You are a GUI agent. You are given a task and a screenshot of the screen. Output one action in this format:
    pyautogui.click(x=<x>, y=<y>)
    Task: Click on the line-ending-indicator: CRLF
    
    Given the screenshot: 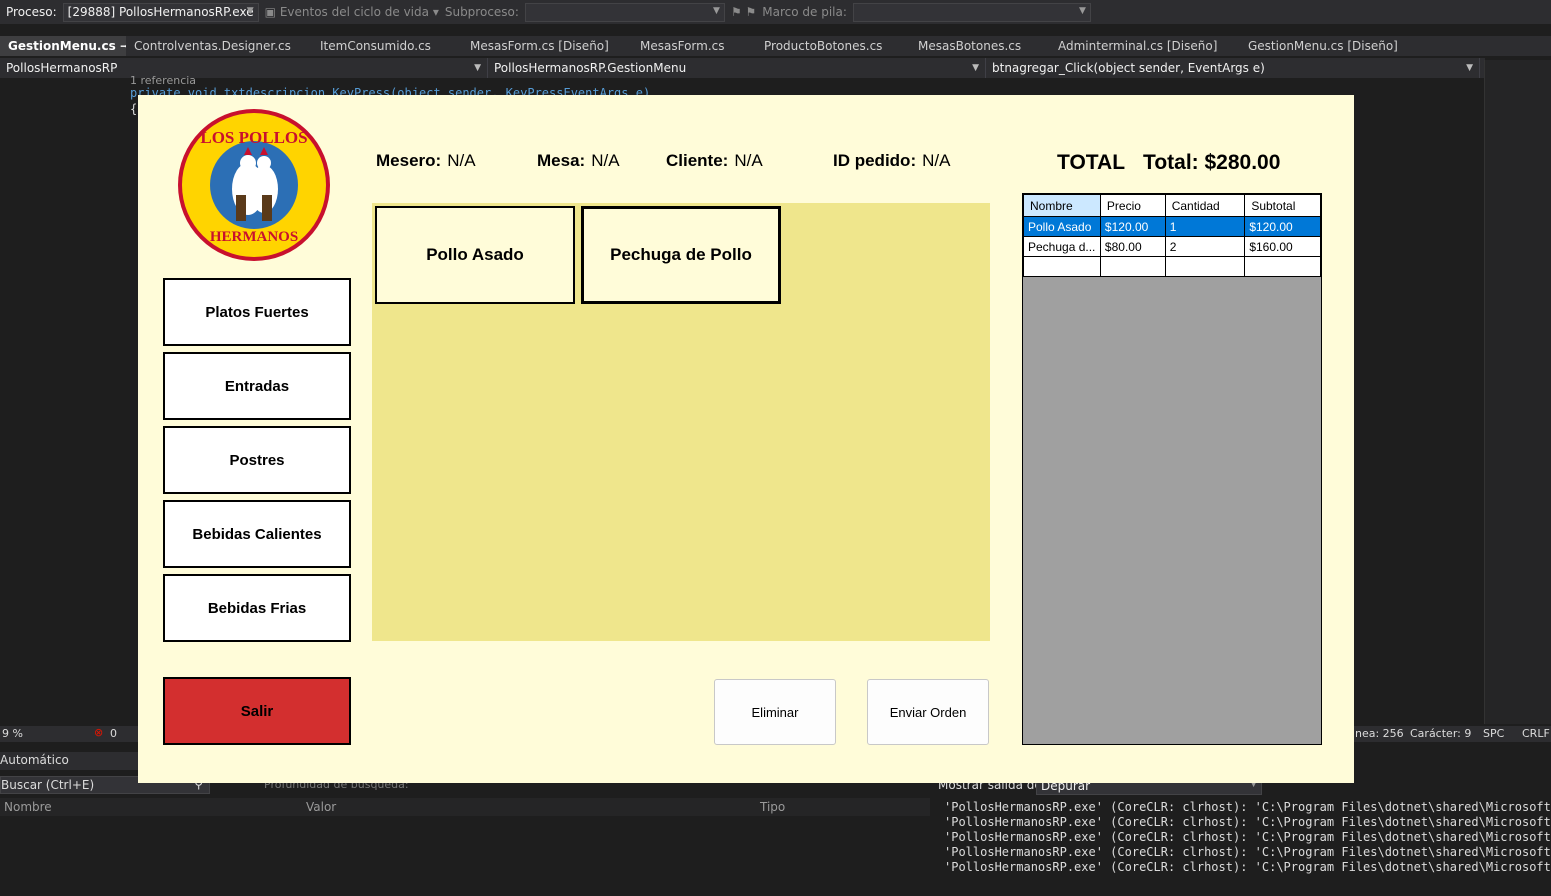 What is the action you would take?
    pyautogui.click(x=1536, y=733)
    